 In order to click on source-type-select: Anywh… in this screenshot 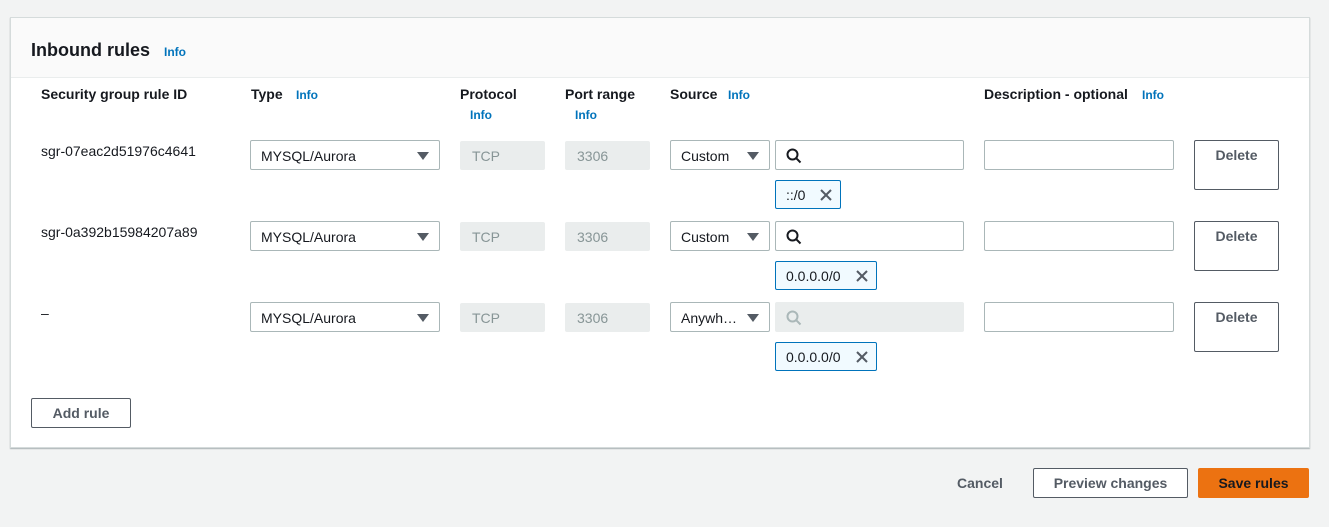, I will do `click(720, 317)`.